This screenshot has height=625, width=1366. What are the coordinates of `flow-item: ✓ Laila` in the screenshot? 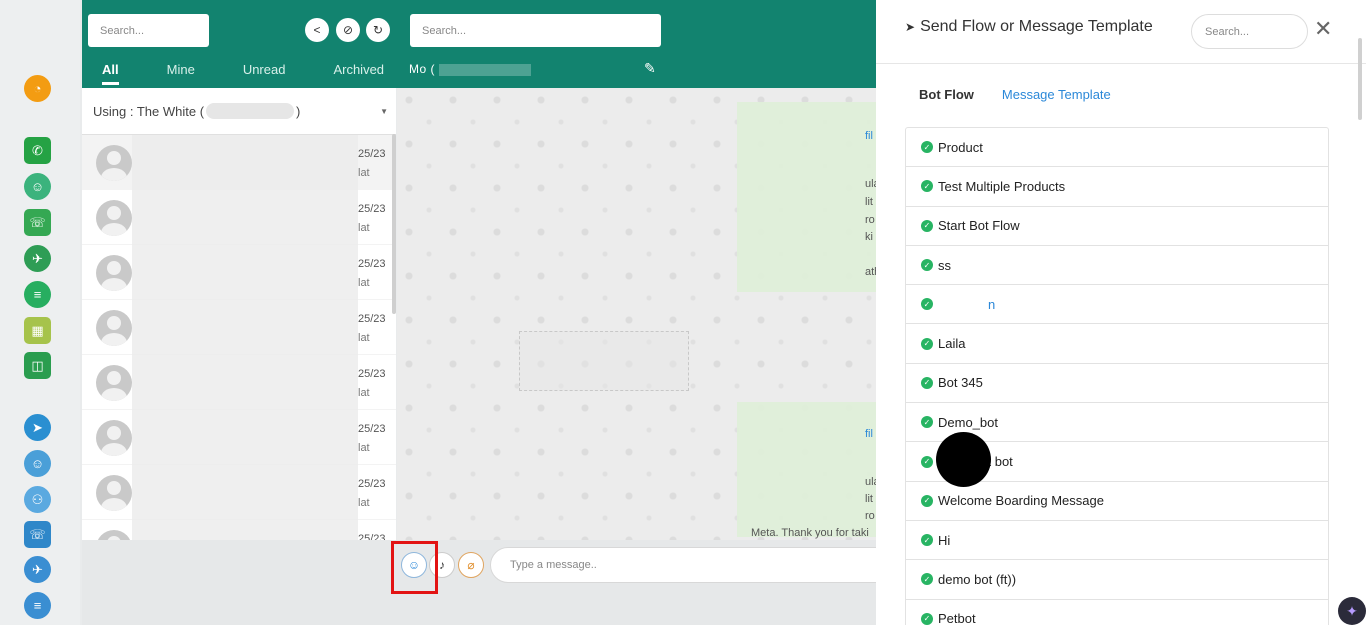 It's located at (1117, 344).